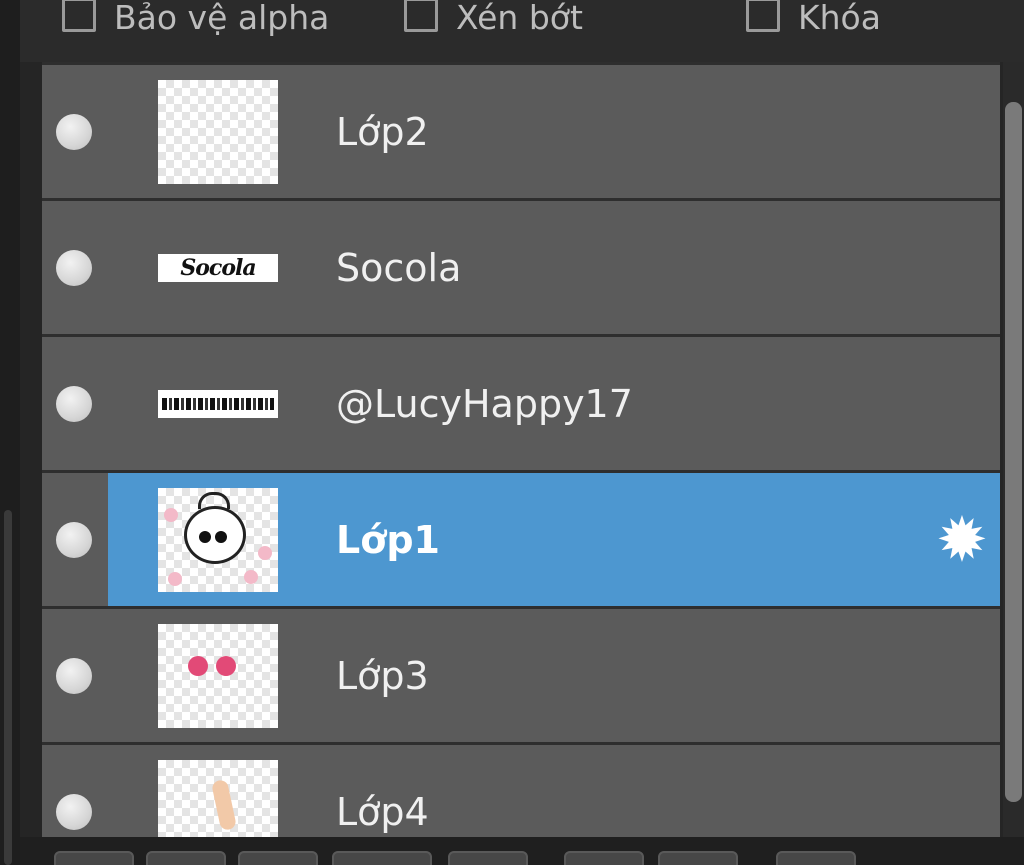 The height and width of the screenshot is (865, 1024). I want to click on layer-name: Lớp4, so click(382, 811).